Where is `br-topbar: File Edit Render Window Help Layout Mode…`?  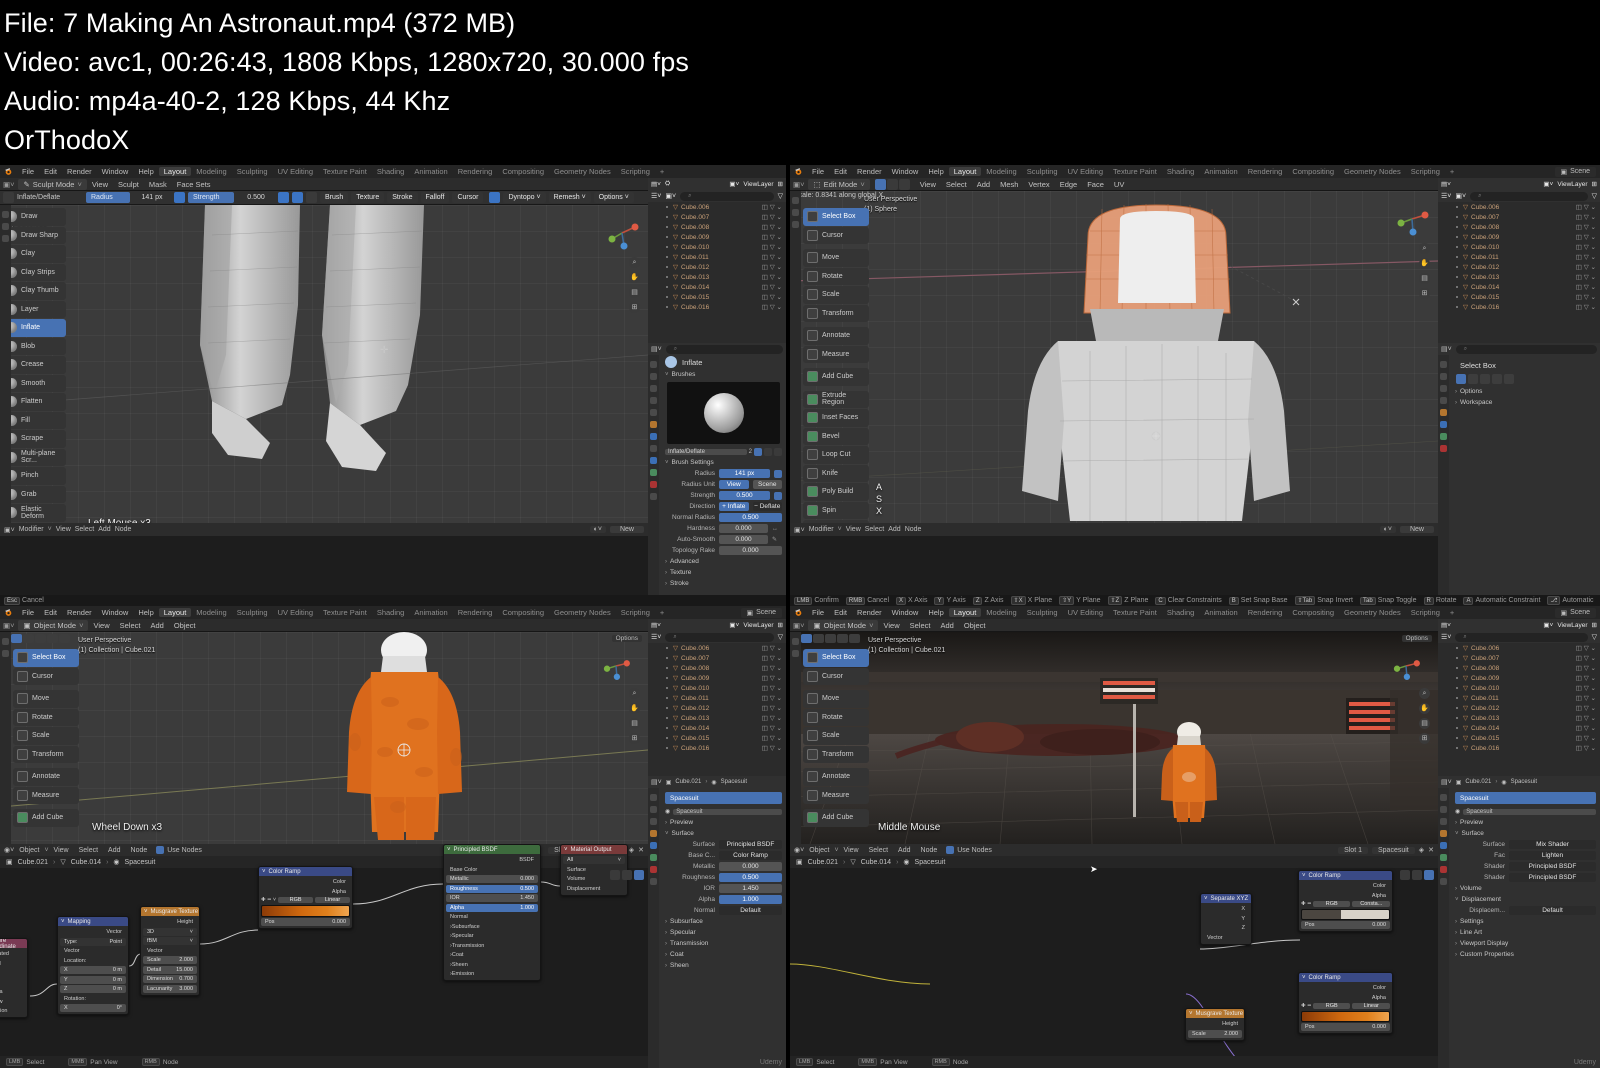
br-topbar: File Edit Render Window Help Layout Mode… is located at coordinates (1195, 612).